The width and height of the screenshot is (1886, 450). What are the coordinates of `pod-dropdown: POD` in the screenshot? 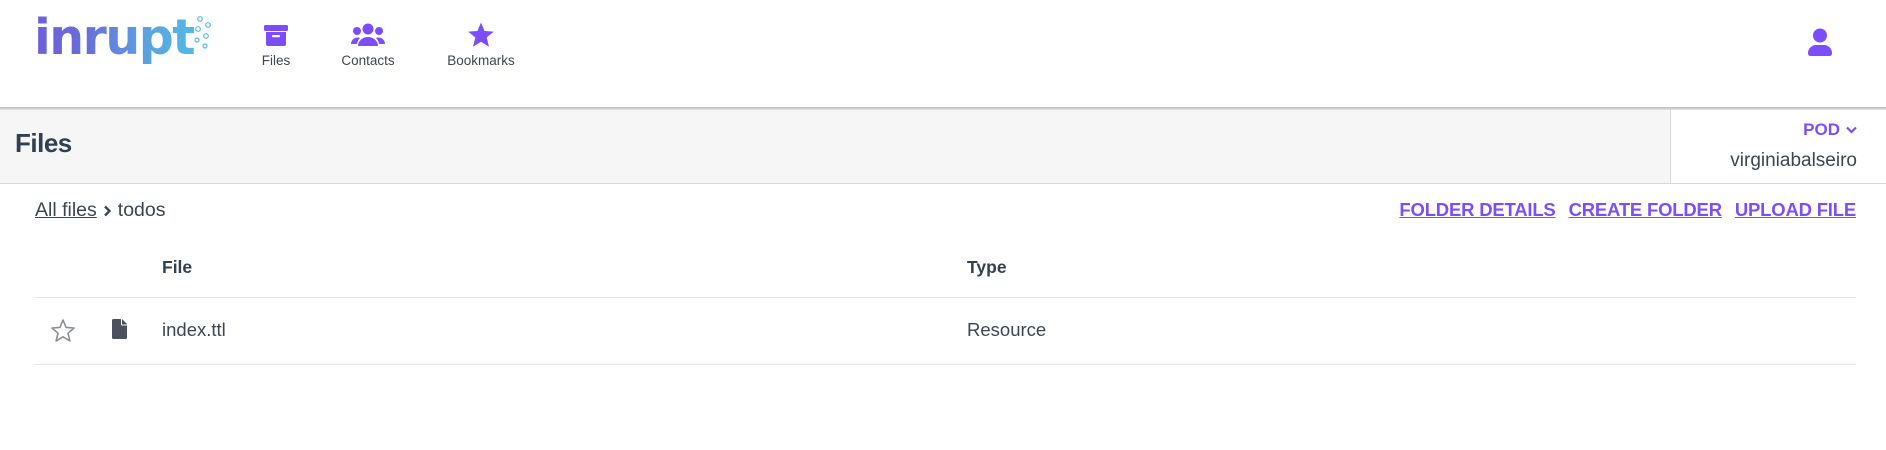 It's located at (1830, 130).